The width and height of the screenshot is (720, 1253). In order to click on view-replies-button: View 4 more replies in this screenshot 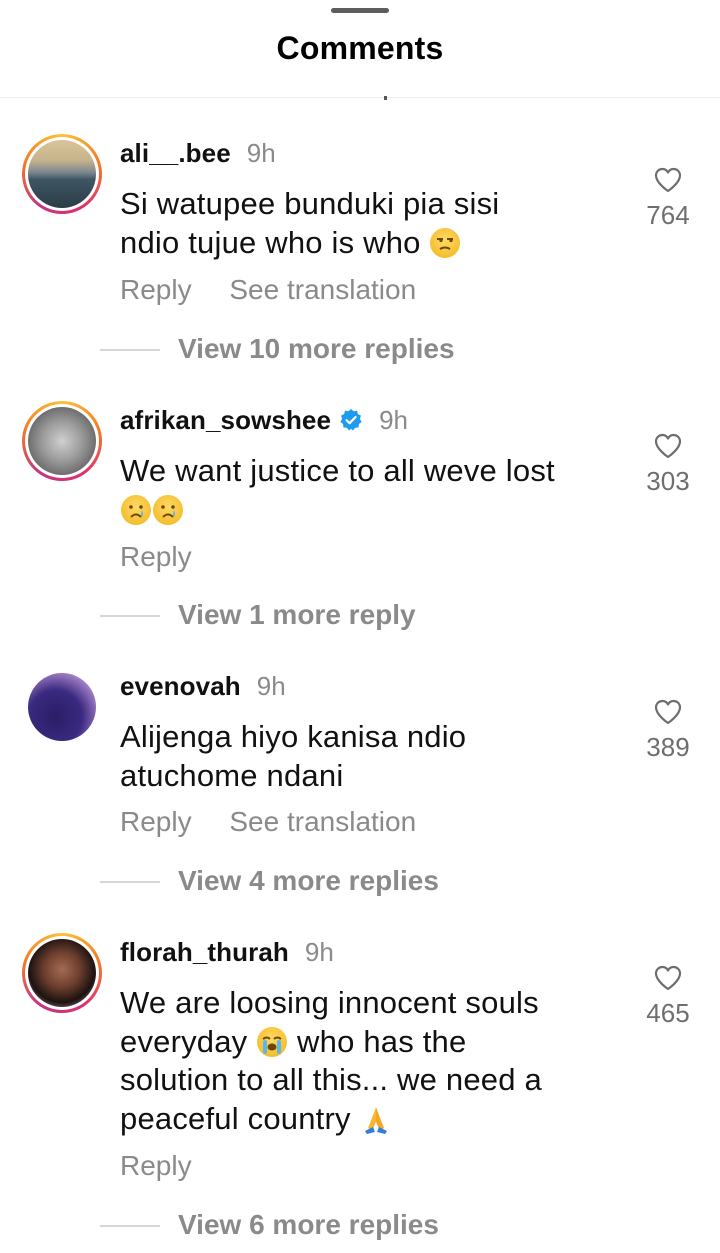, I will do `click(308, 881)`.